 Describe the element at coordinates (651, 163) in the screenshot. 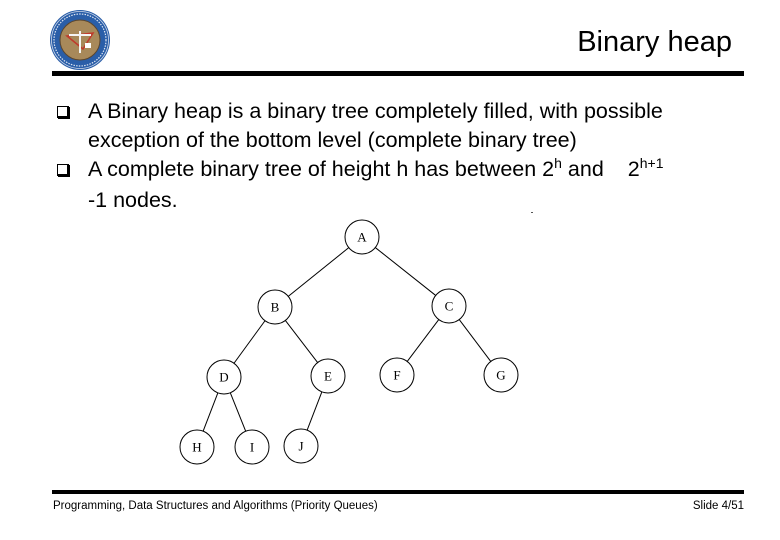

I see `superscript: h+1` at that location.